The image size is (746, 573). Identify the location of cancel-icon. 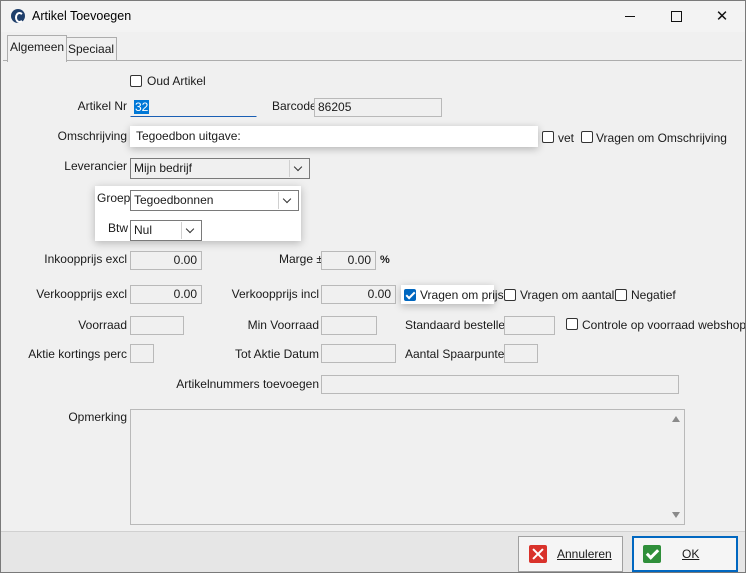
(538, 554).